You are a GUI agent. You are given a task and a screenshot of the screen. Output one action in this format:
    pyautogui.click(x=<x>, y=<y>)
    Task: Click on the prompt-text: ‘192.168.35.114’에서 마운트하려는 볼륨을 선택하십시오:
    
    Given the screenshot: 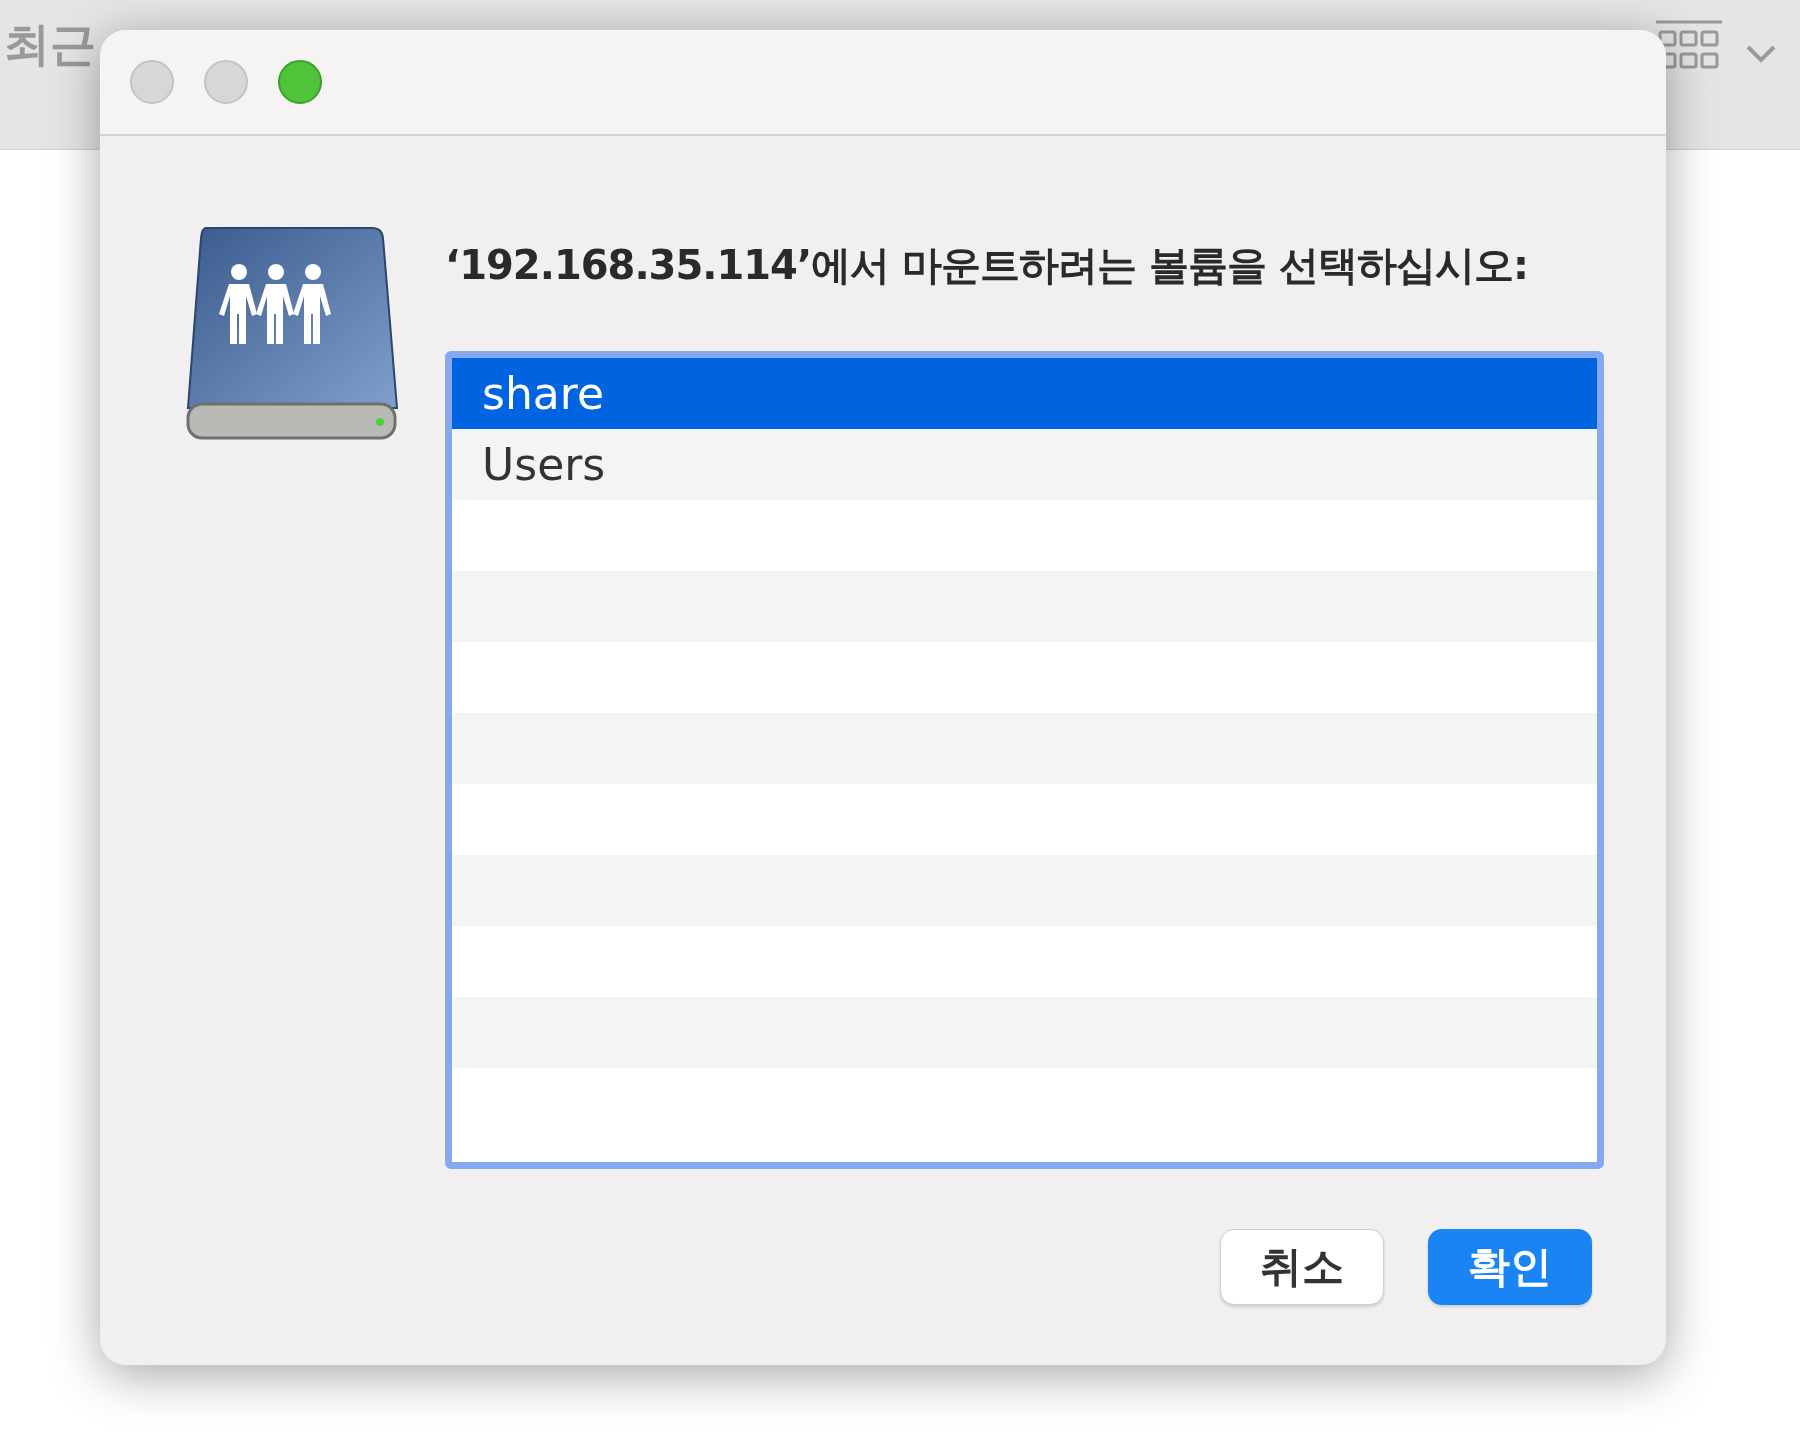 What is the action you would take?
    pyautogui.click(x=987, y=265)
    